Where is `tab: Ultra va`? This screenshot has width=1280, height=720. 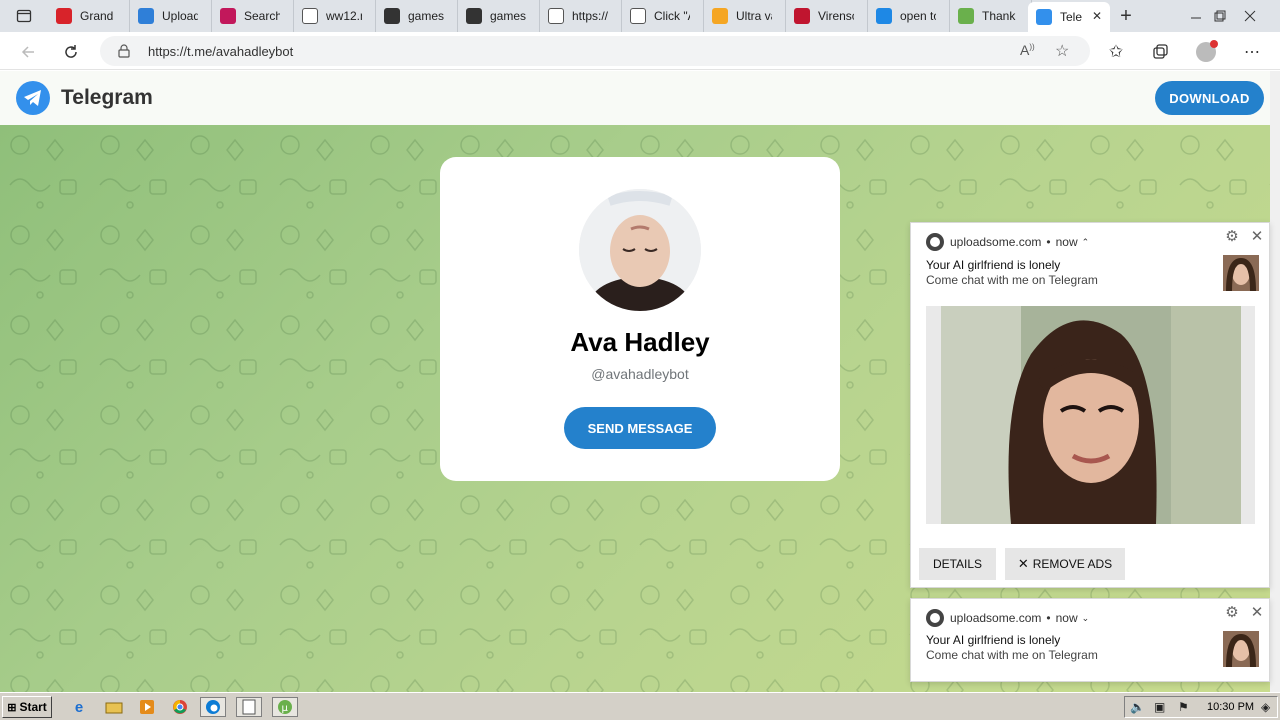
tab: Ultra va is located at coordinates (745, 16).